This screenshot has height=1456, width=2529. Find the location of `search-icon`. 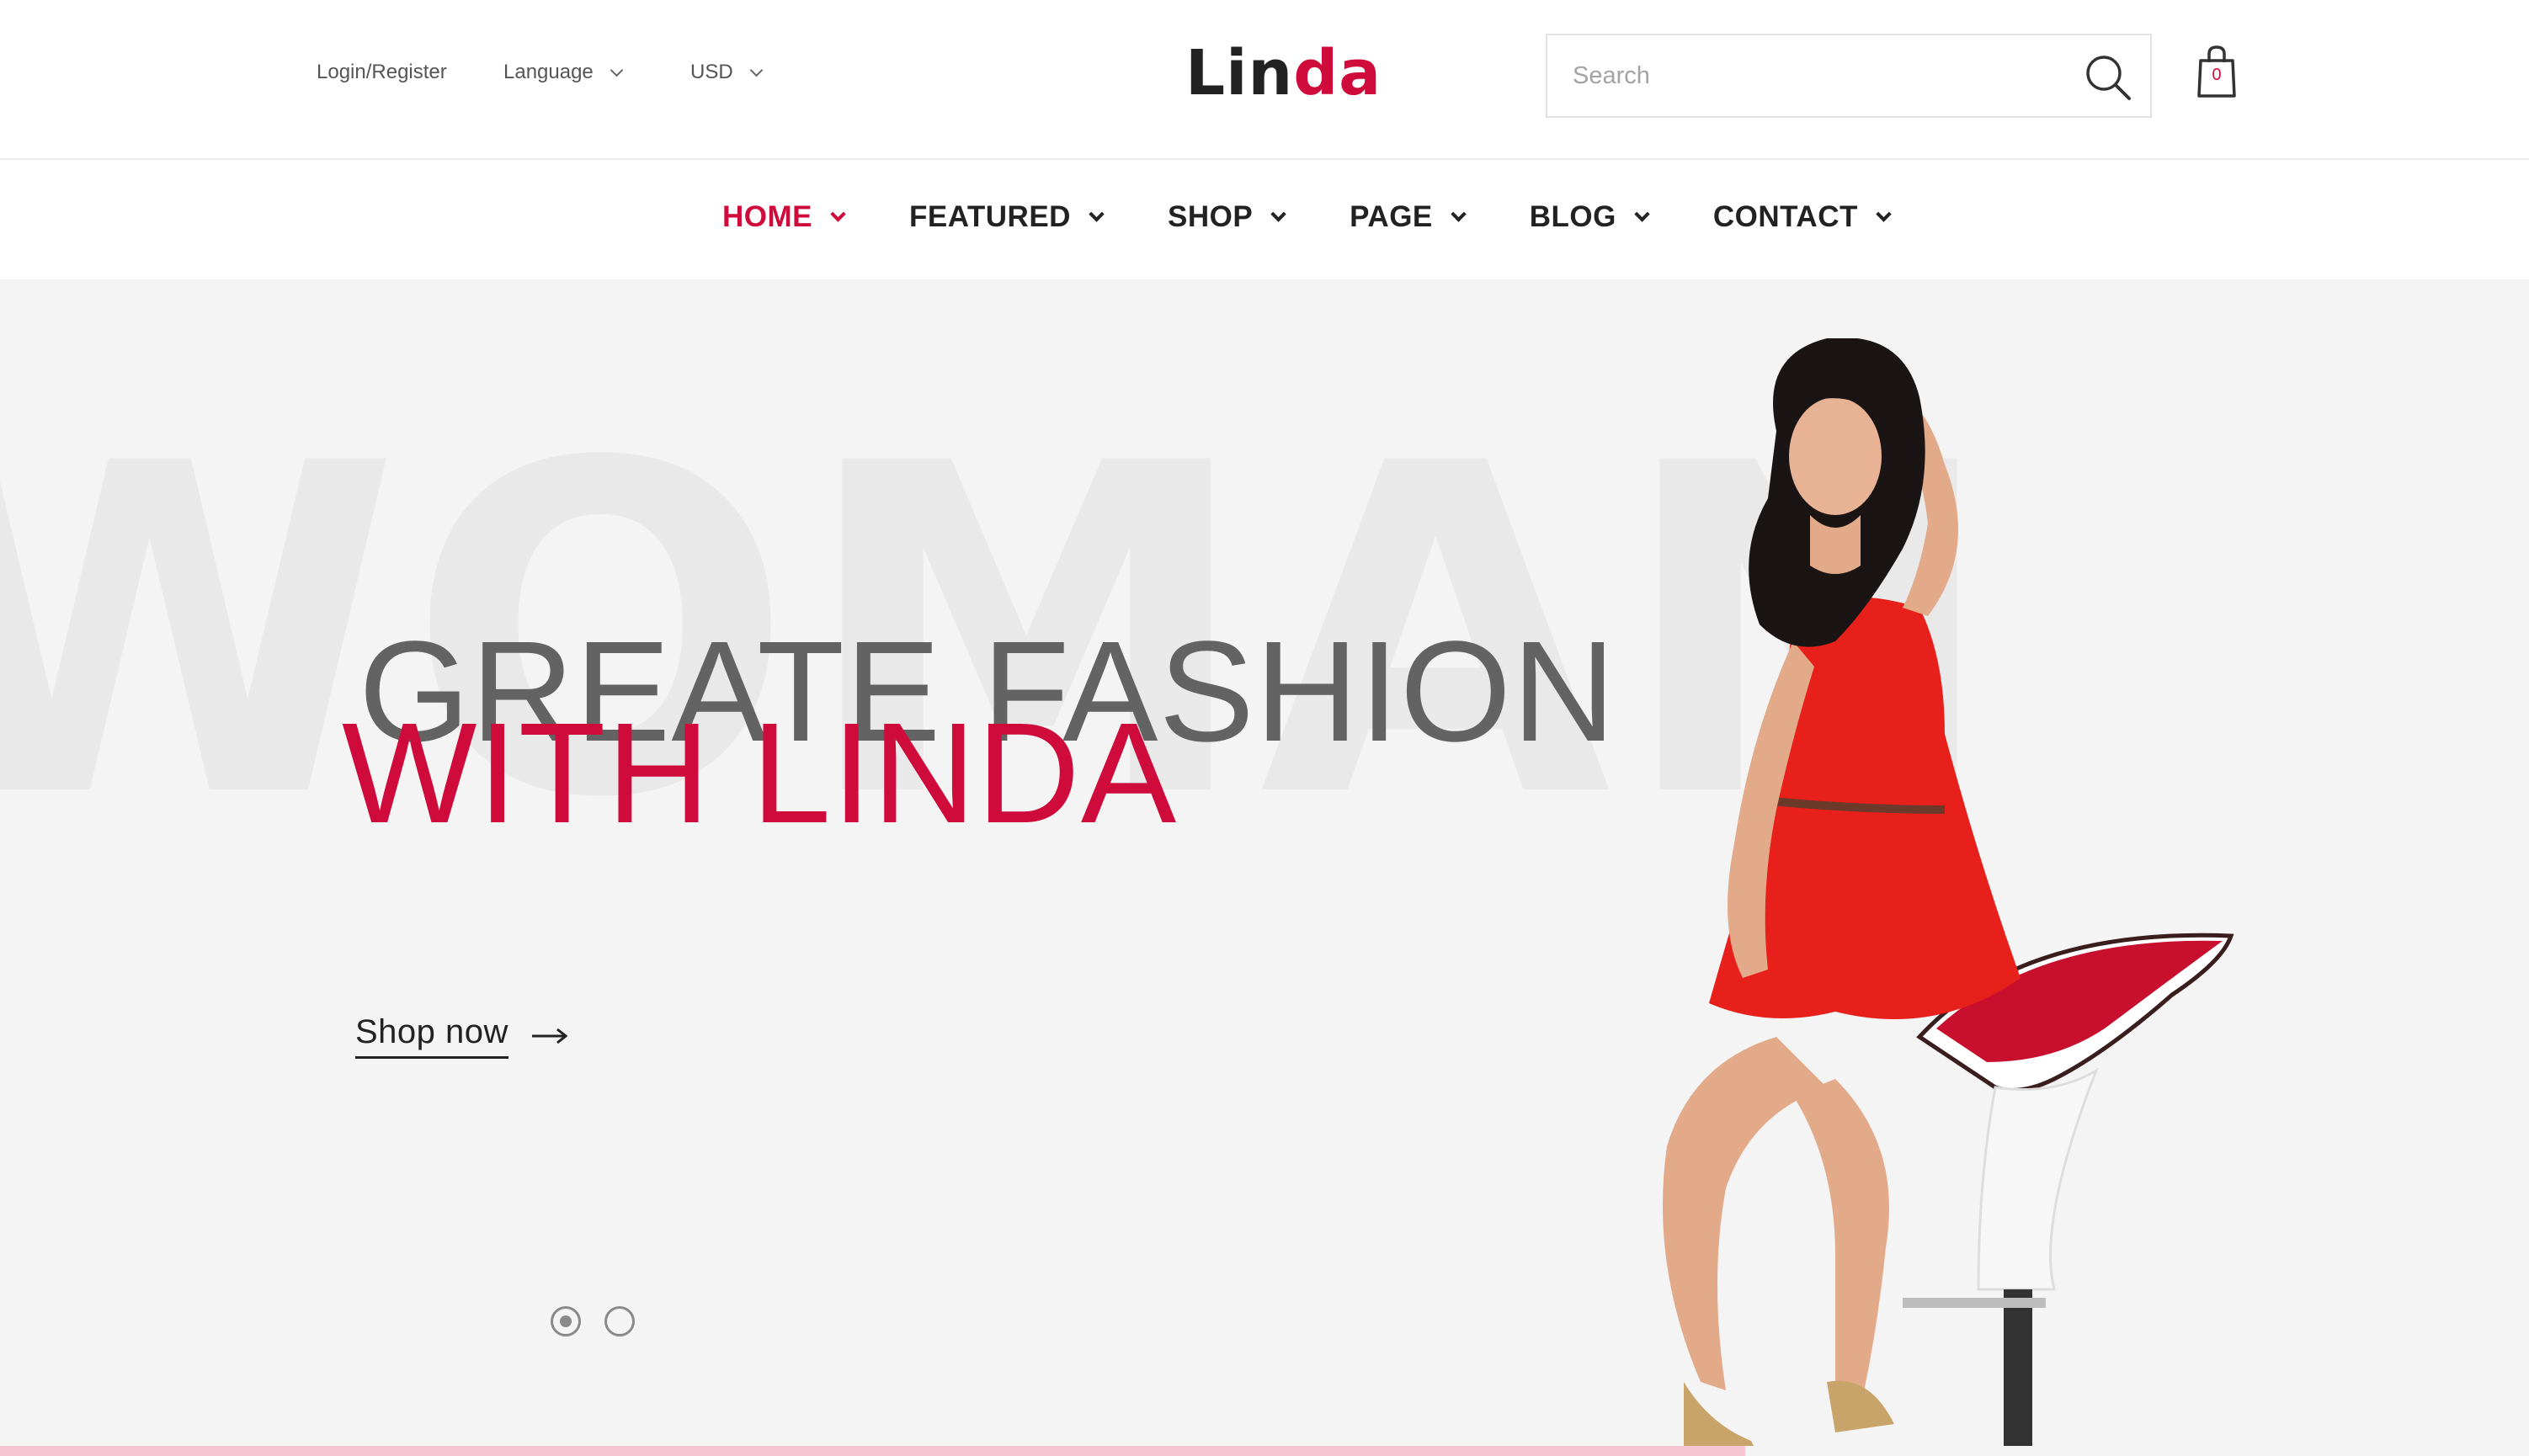

search-icon is located at coordinates (2108, 77).